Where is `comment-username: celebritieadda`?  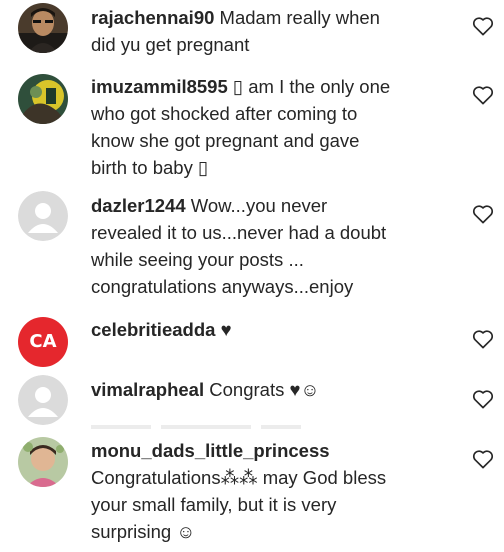 comment-username: celebritieadda is located at coordinates (153, 329).